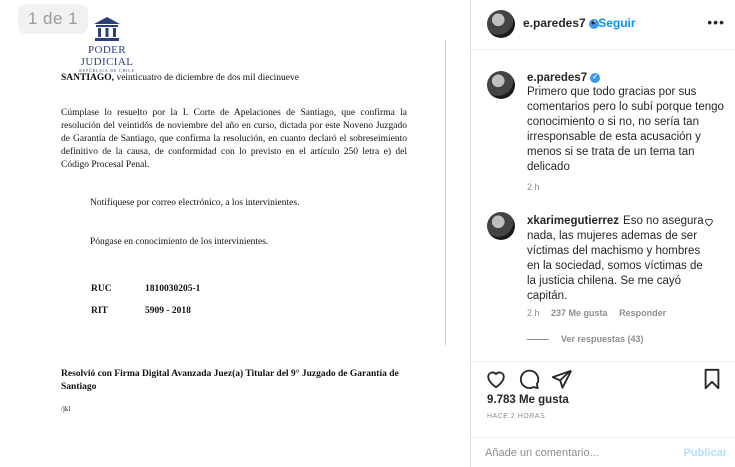 Image resolution: width=735 pixels, height=467 pixels. What do you see at coordinates (562, 379) in the screenshot?
I see `share-icon` at bounding box center [562, 379].